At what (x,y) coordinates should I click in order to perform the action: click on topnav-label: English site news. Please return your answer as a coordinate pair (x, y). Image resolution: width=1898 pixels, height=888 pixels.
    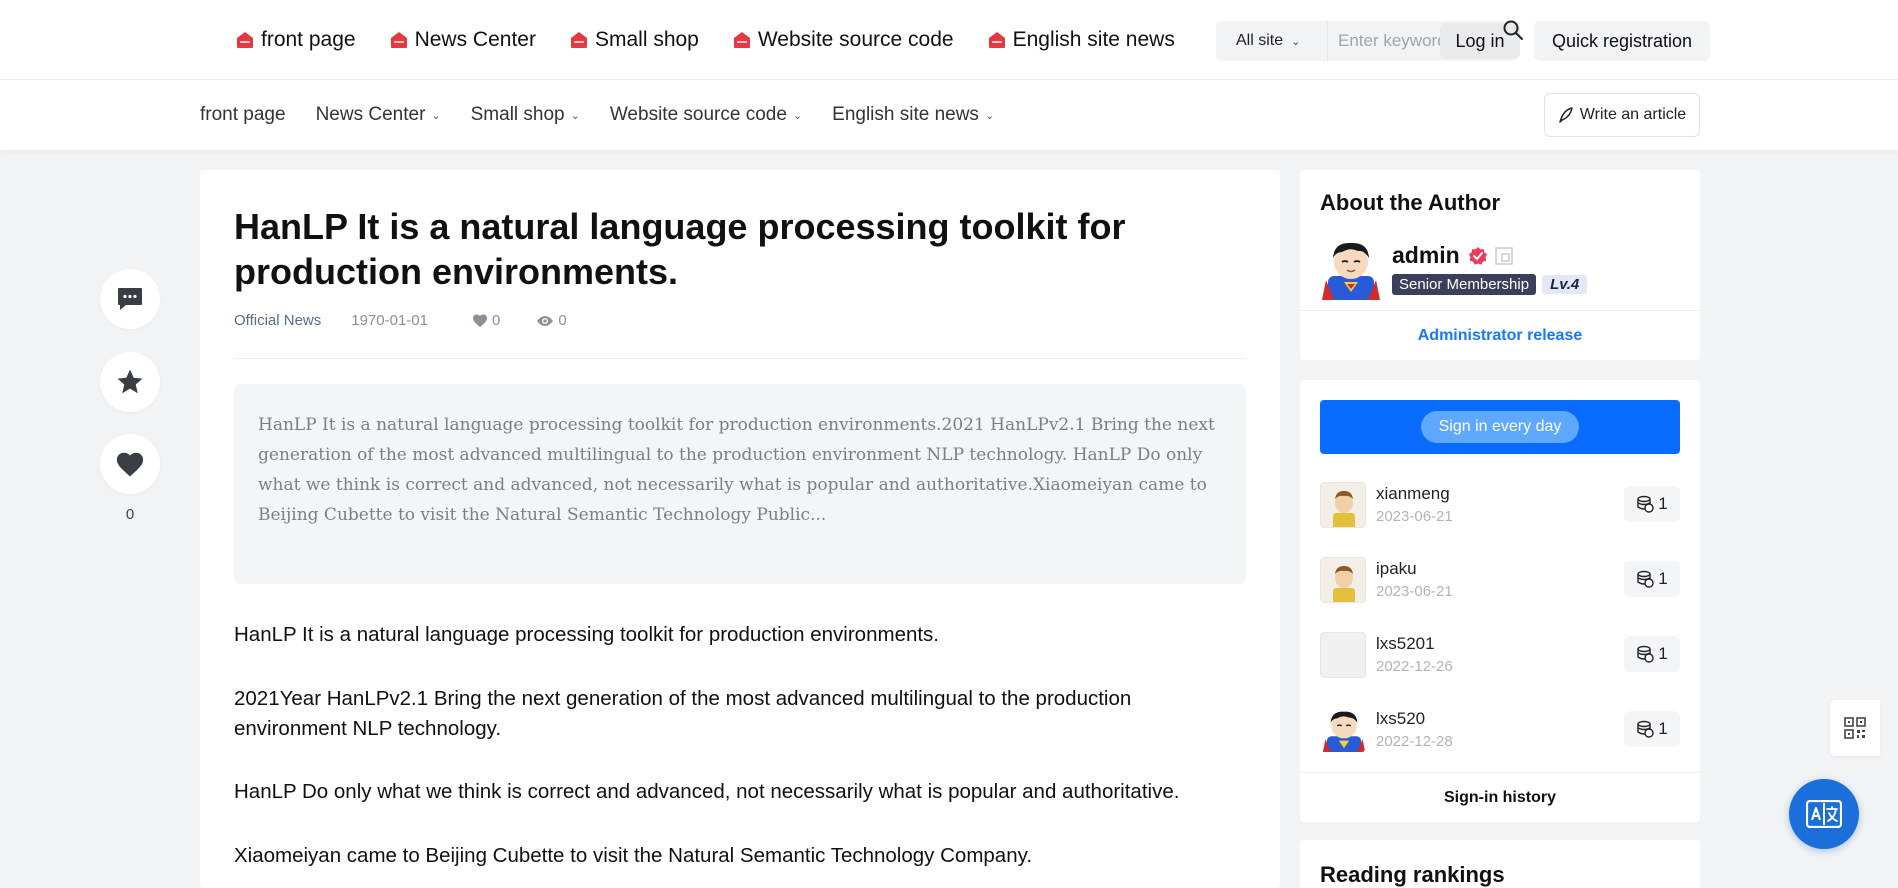
    Looking at the image, I should click on (1093, 39).